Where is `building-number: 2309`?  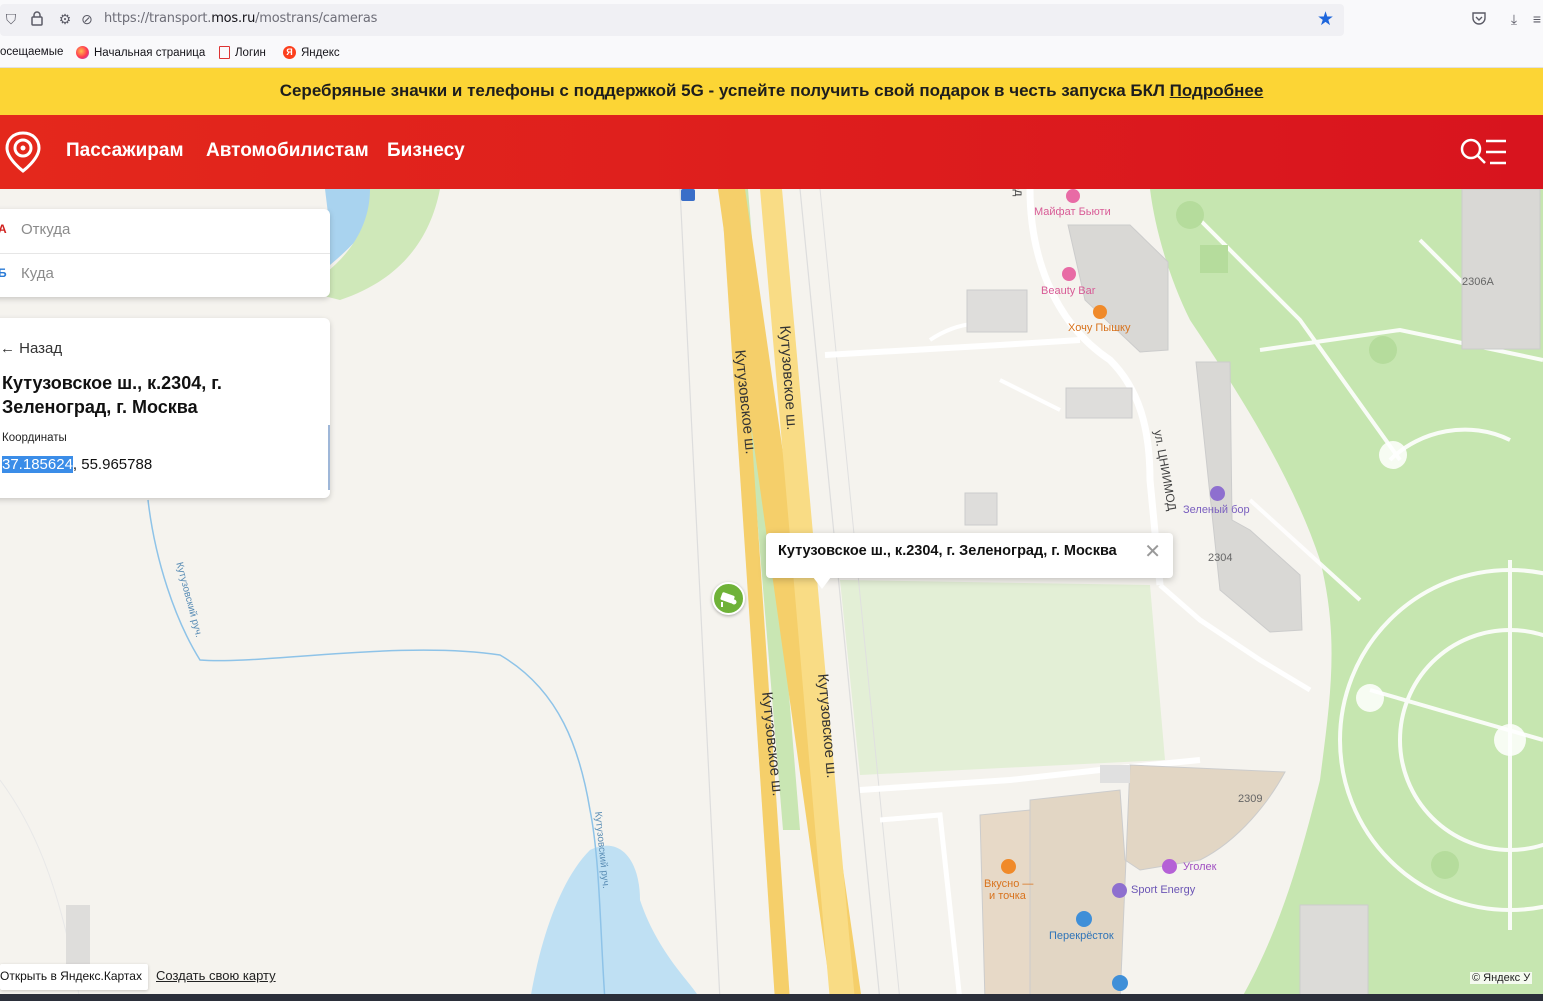 building-number: 2309 is located at coordinates (1250, 799).